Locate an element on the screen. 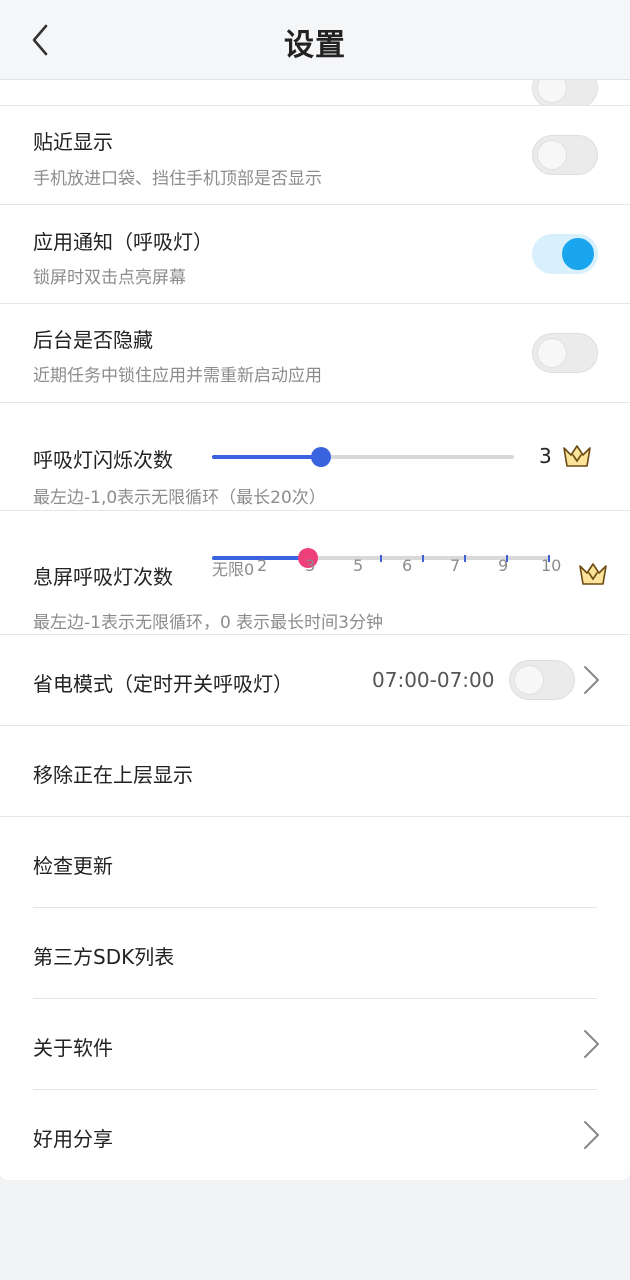 This screenshot has width=630, height=1280. header: 设置 is located at coordinates (315, 40).